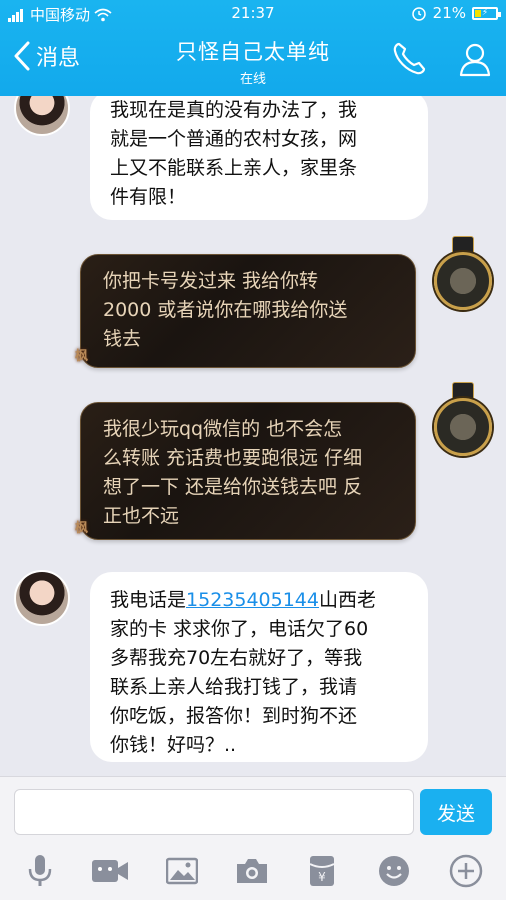 This screenshot has height=900, width=506. I want to click on toolbar: ¥, so click(253, 873).